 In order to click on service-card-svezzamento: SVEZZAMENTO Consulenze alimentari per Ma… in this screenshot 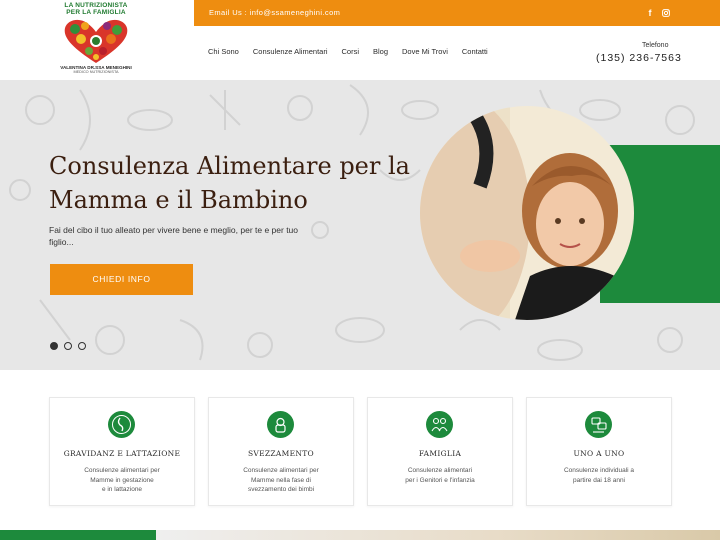, I will do `click(281, 451)`.